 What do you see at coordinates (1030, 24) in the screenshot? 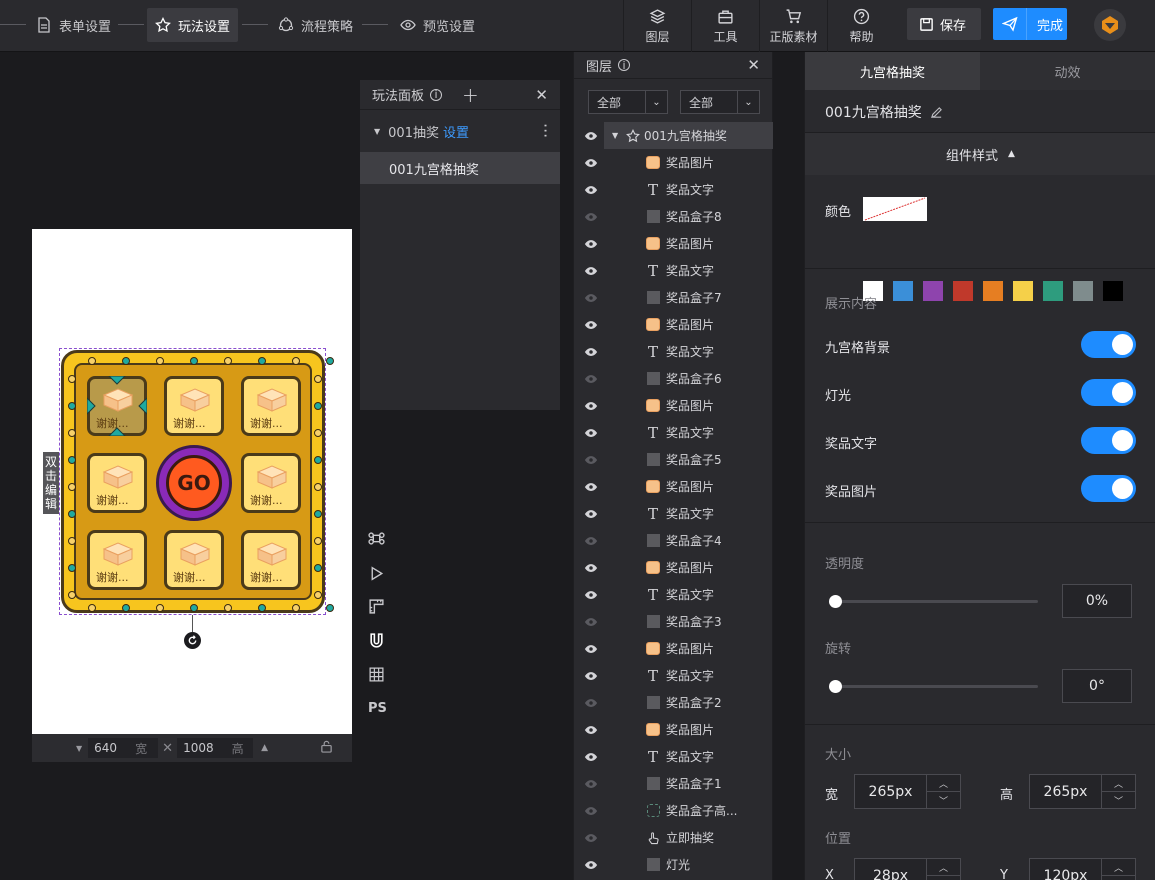
I see `done-button: 完成` at bounding box center [1030, 24].